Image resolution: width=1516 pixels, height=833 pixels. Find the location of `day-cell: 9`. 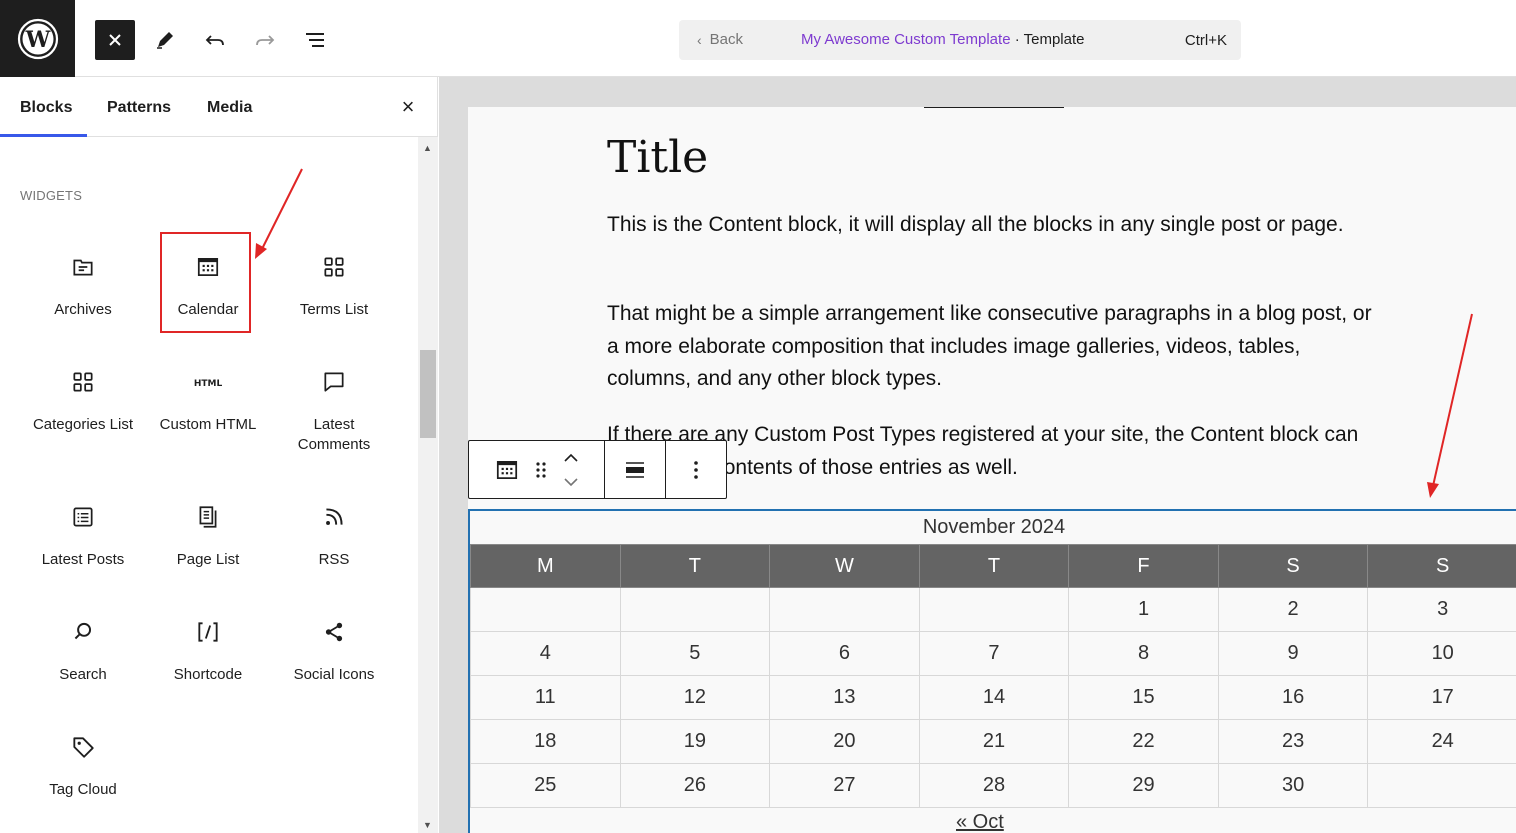

day-cell: 9 is located at coordinates (1293, 653).